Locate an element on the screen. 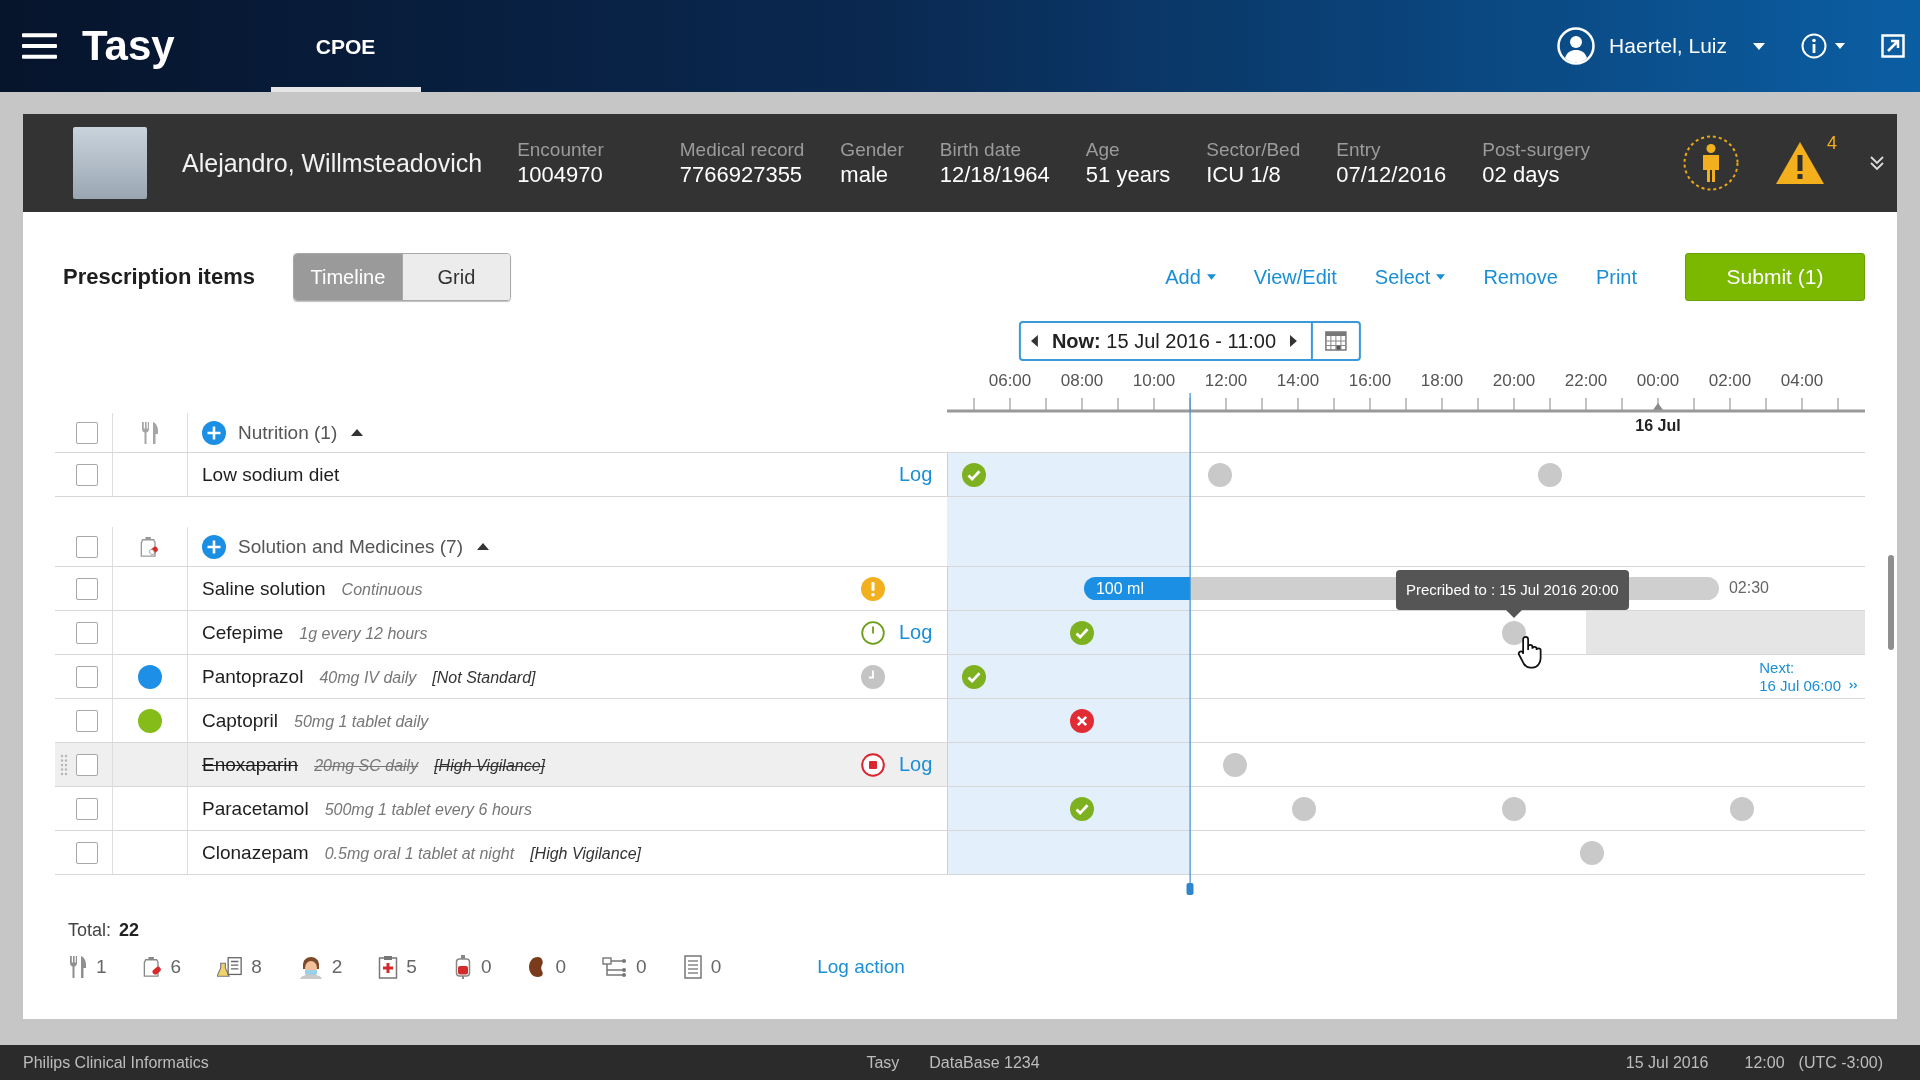 This screenshot has width=1920, height=1080. stop-icon is located at coordinates (873, 764).